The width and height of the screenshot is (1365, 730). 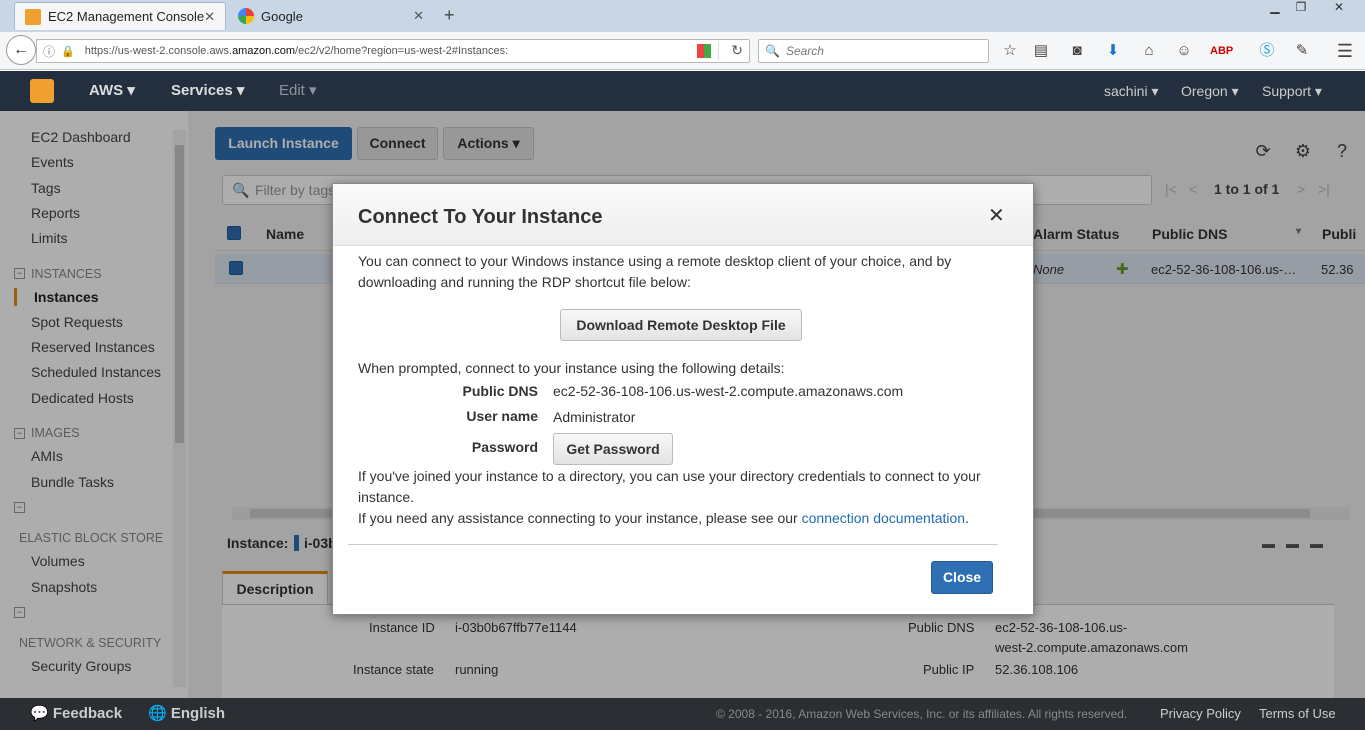 I want to click on globe-icon: 🌐, so click(x=157, y=713).